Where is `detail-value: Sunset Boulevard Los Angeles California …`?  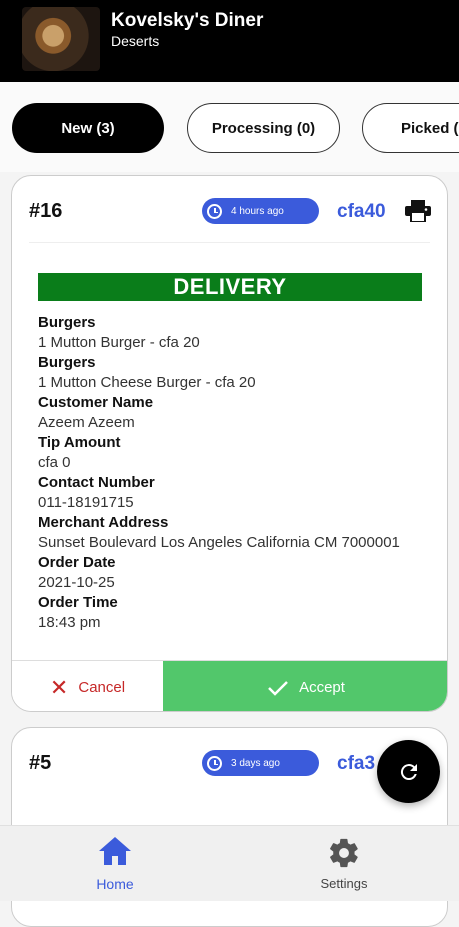 detail-value: Sunset Boulevard Los Angeles California … is located at coordinates (219, 542).